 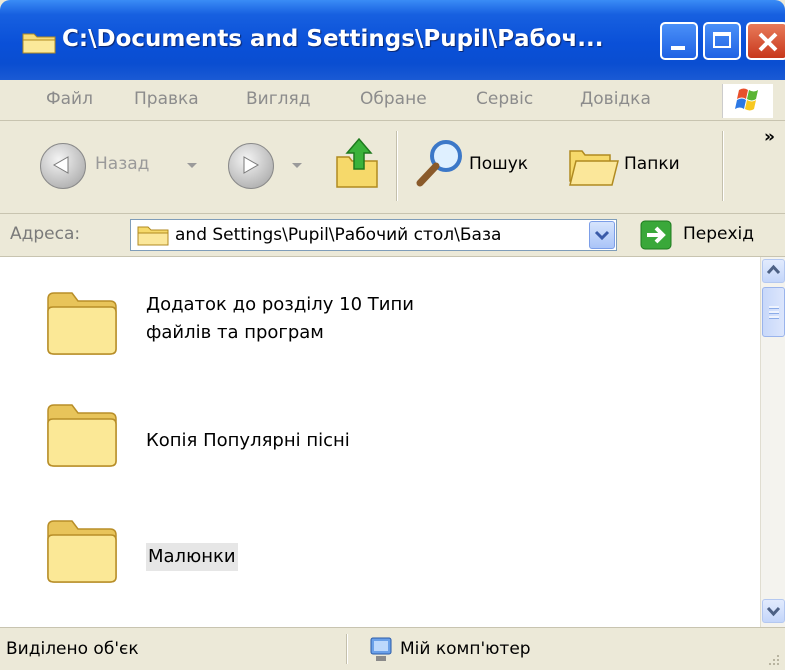 I want to click on toolbar: Назад Пошук Папки », so click(x=392, y=167).